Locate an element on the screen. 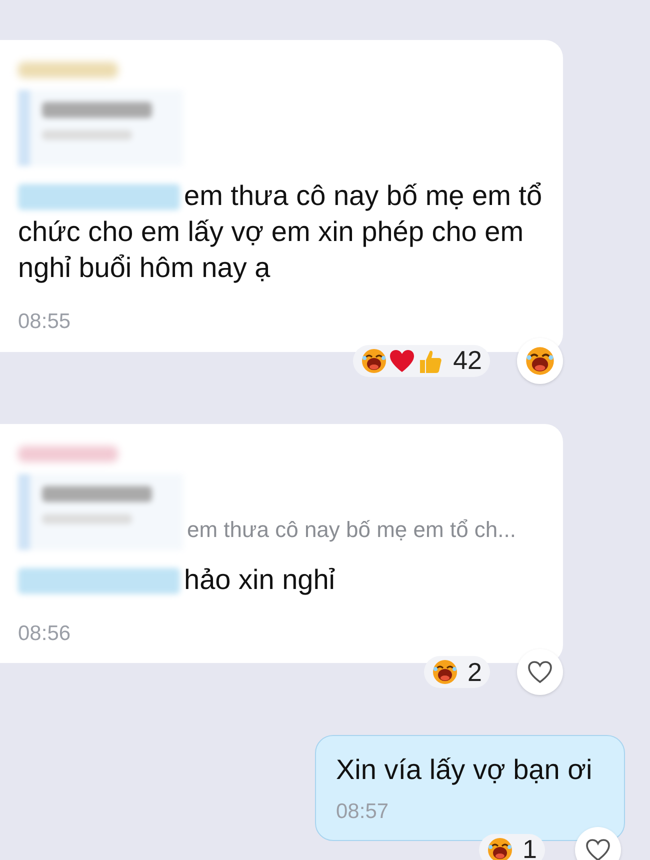 The image size is (650, 860). message-time: 08:56 is located at coordinates (45, 633).